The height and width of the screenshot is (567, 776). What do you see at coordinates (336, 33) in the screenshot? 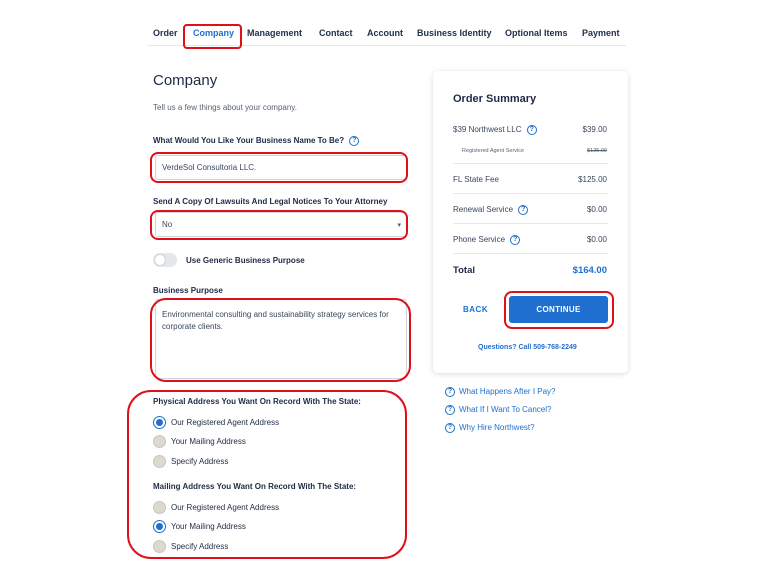
I see `tab-contact: Contact` at bounding box center [336, 33].